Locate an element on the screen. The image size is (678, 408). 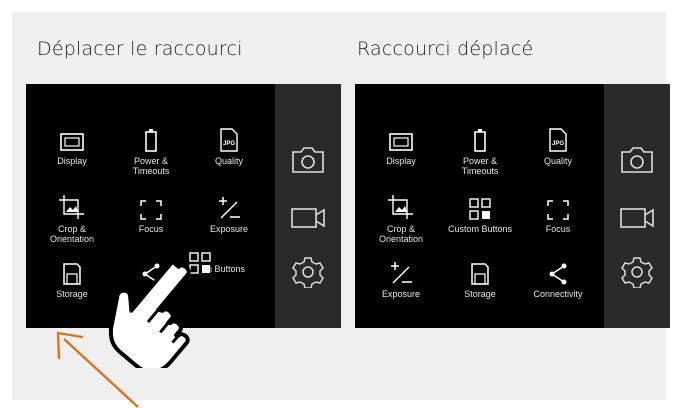
tile-label: Connectivity is located at coordinates (558, 294).